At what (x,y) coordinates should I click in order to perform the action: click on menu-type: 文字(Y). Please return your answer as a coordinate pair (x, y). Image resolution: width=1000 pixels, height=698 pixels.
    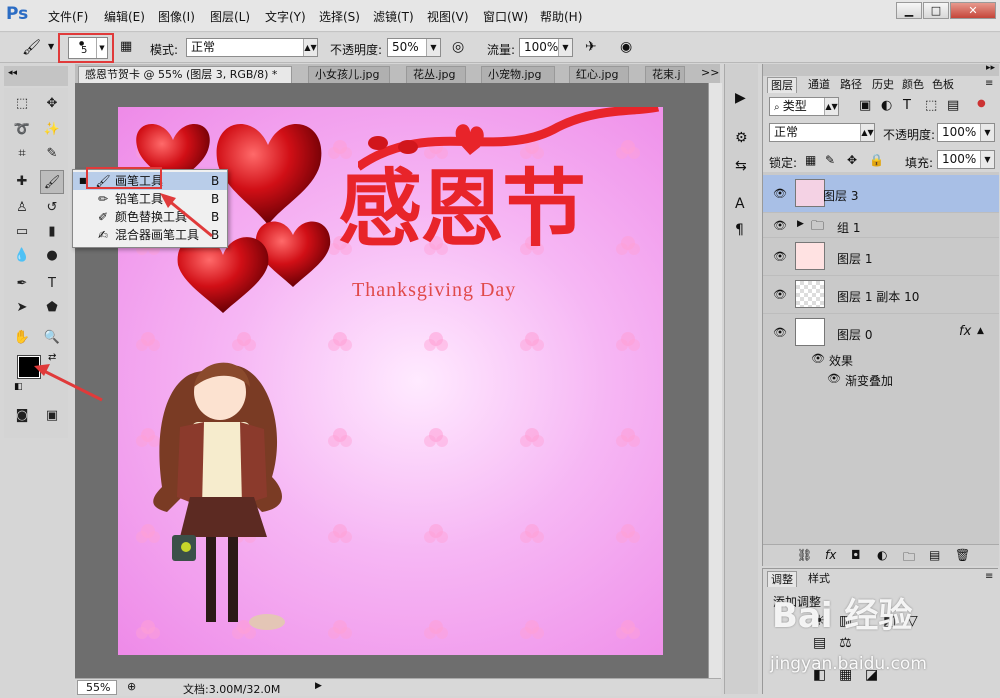
    Looking at the image, I should click on (285, 16).